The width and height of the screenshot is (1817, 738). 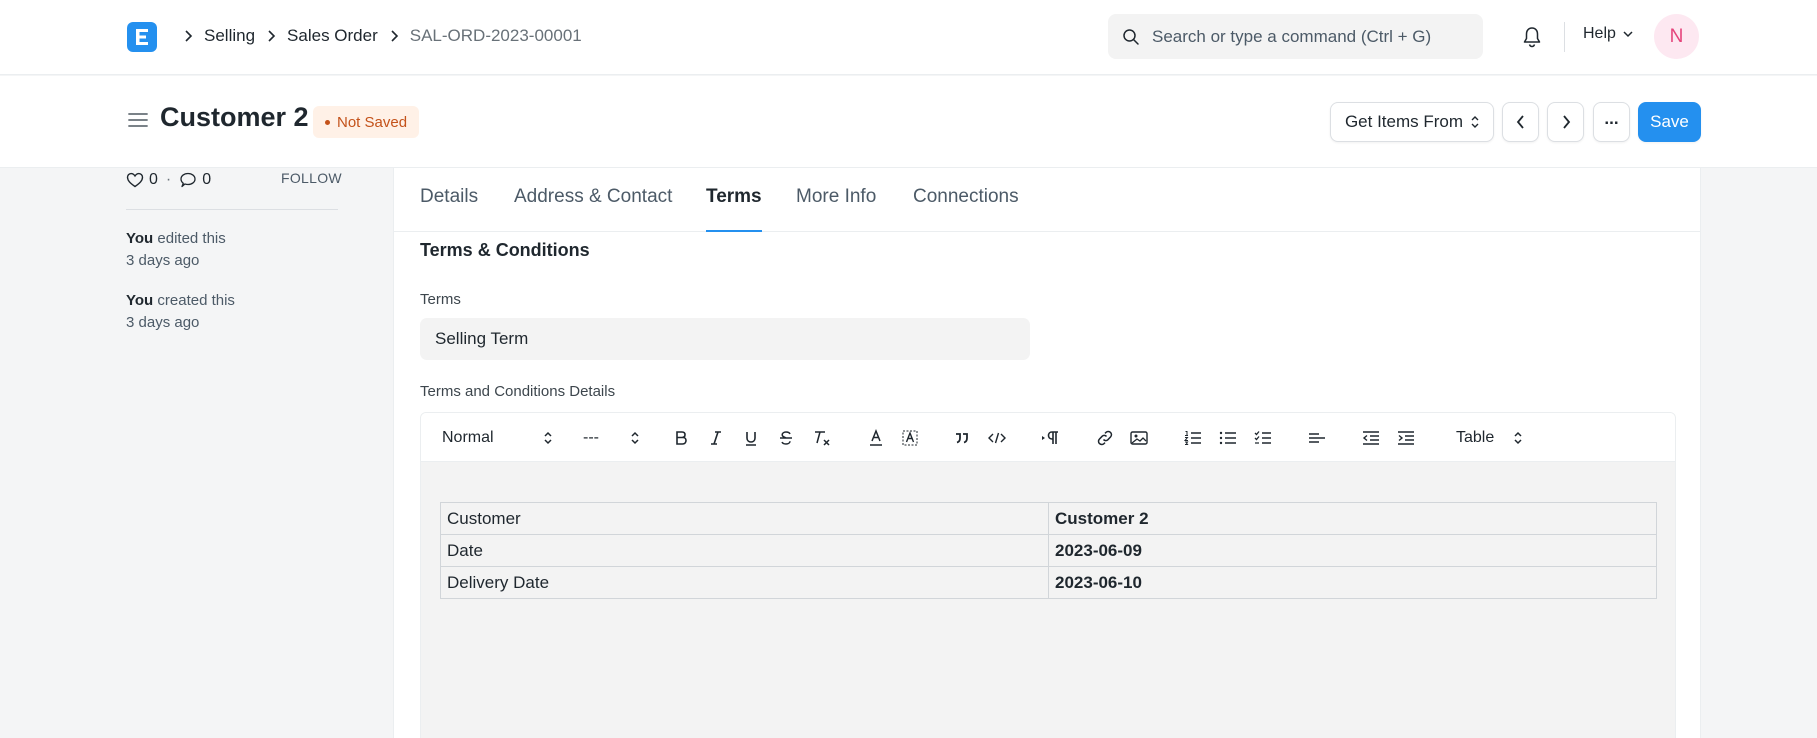 I want to click on code-icon, so click(x=997, y=438).